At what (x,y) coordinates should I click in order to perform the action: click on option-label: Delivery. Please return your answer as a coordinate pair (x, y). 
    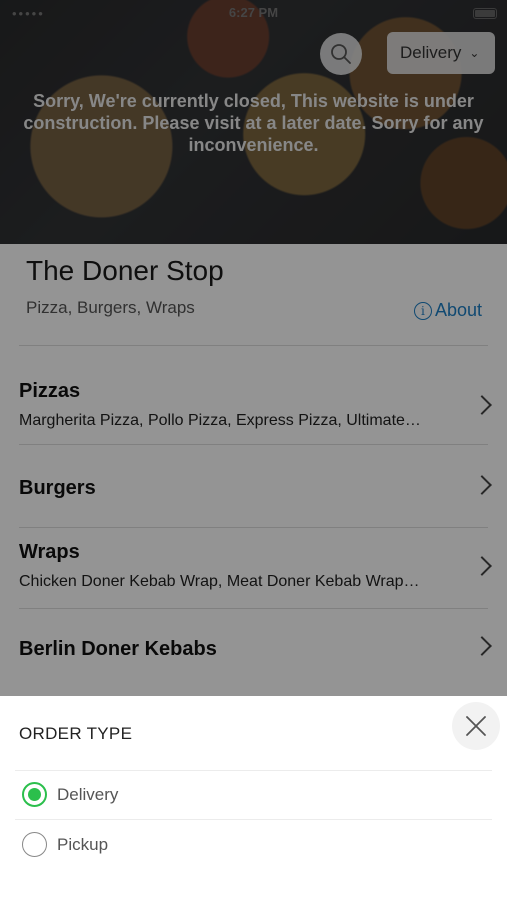
    Looking at the image, I should click on (88, 794).